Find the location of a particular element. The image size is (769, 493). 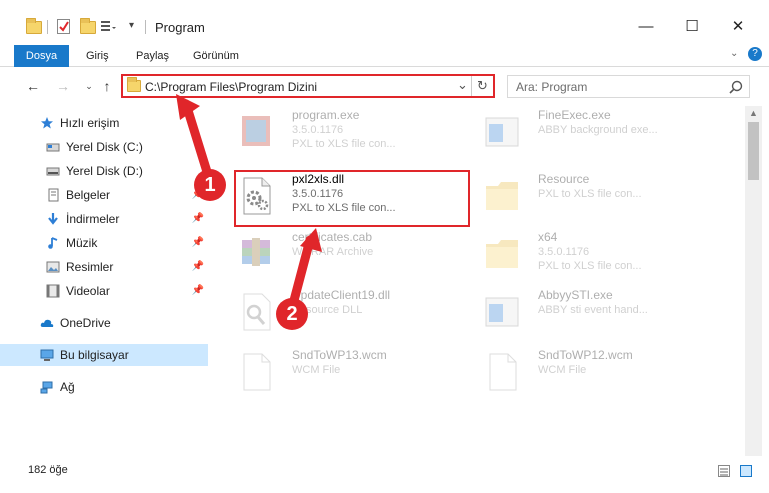

tiles-view-icon is located at coordinates (746, 471).